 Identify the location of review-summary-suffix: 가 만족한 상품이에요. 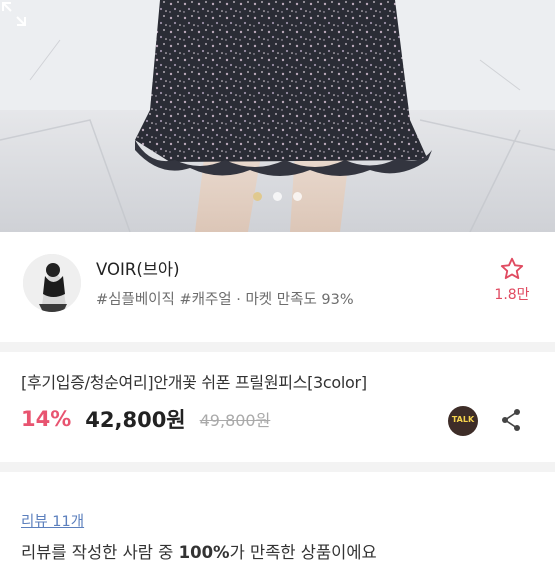
(303, 552).